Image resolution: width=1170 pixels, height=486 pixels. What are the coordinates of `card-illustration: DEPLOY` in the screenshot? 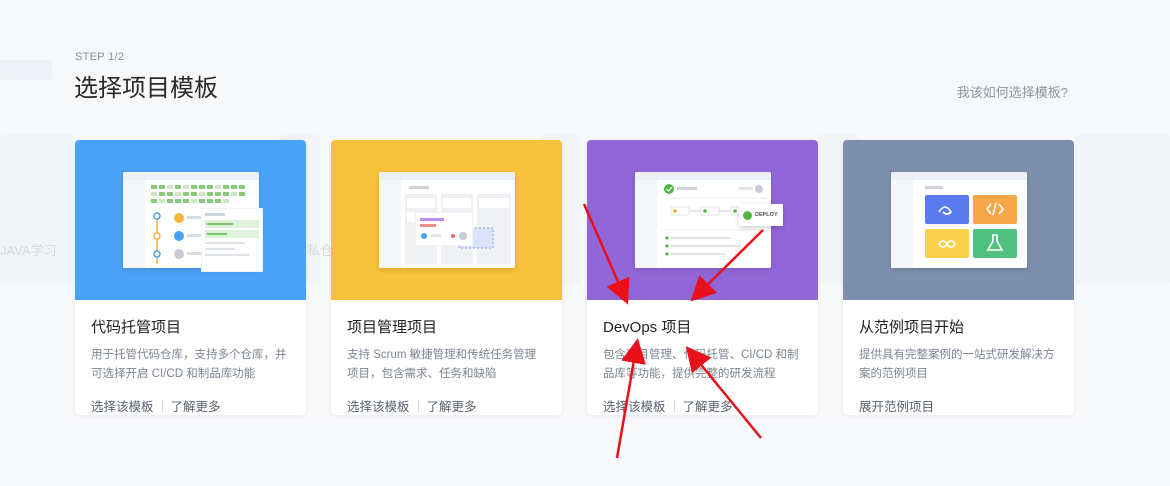 It's located at (702, 220).